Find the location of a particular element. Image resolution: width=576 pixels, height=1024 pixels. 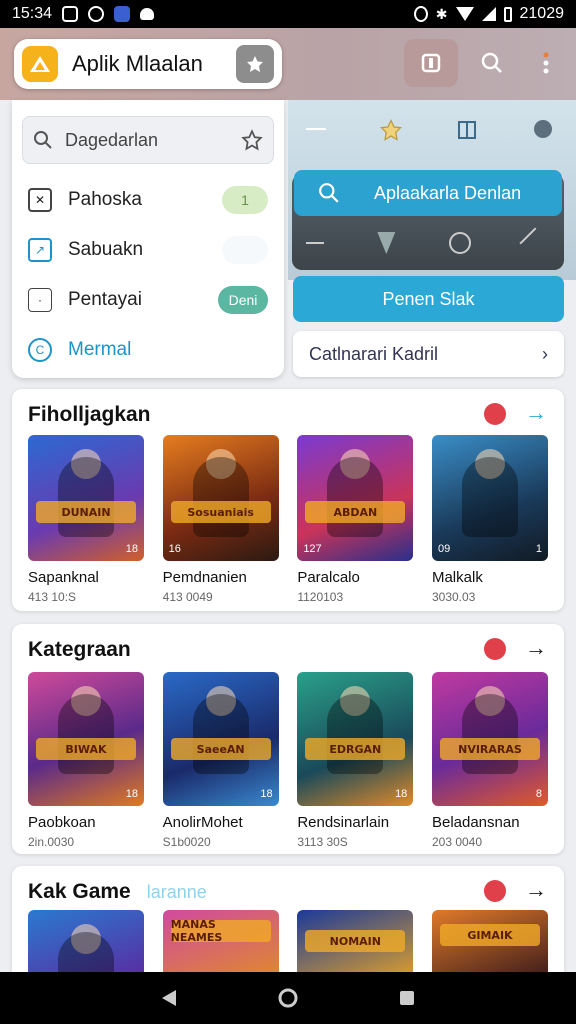

wifi-icon is located at coordinates (464, 14).